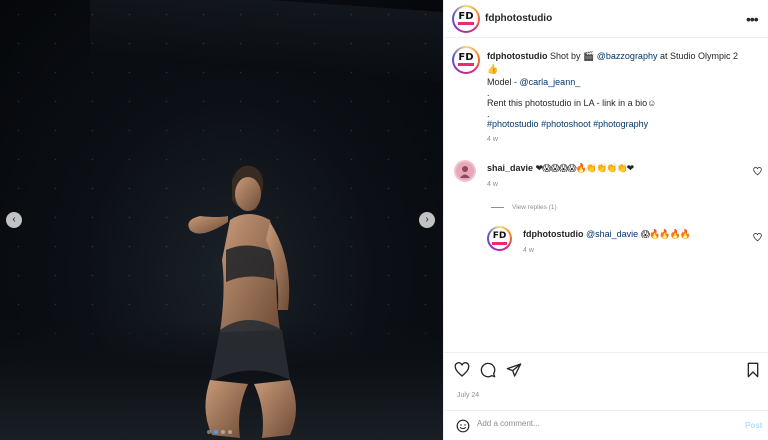 The height and width of the screenshot is (440, 768). Describe the element at coordinates (518, 18) in the screenshot. I see `header-username: fdphotostudio` at that location.